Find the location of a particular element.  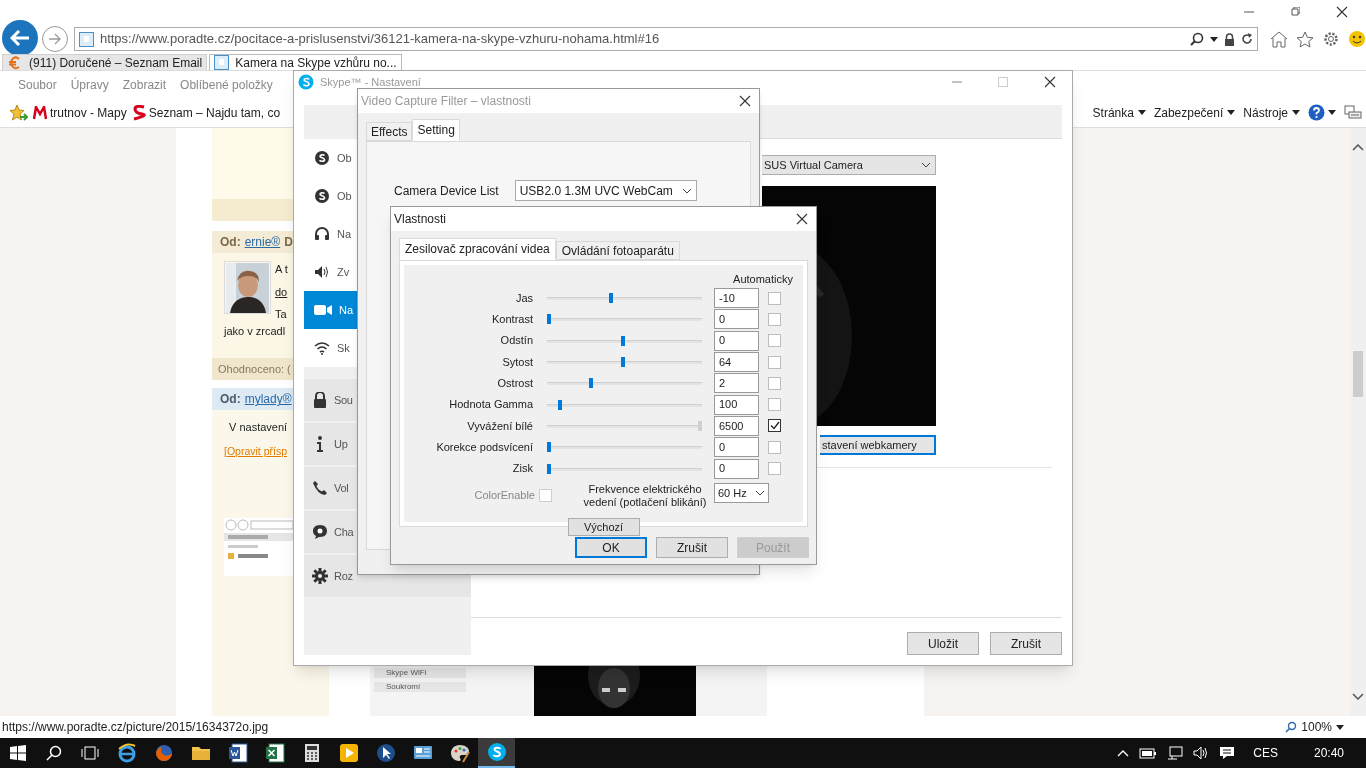

dialog-tab: Zesilovač zpracování videa is located at coordinates (477, 249).